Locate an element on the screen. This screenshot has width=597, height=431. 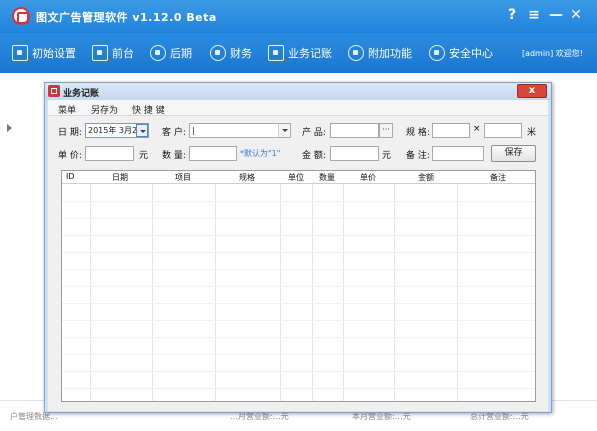
money-icon is located at coordinates (218, 53).